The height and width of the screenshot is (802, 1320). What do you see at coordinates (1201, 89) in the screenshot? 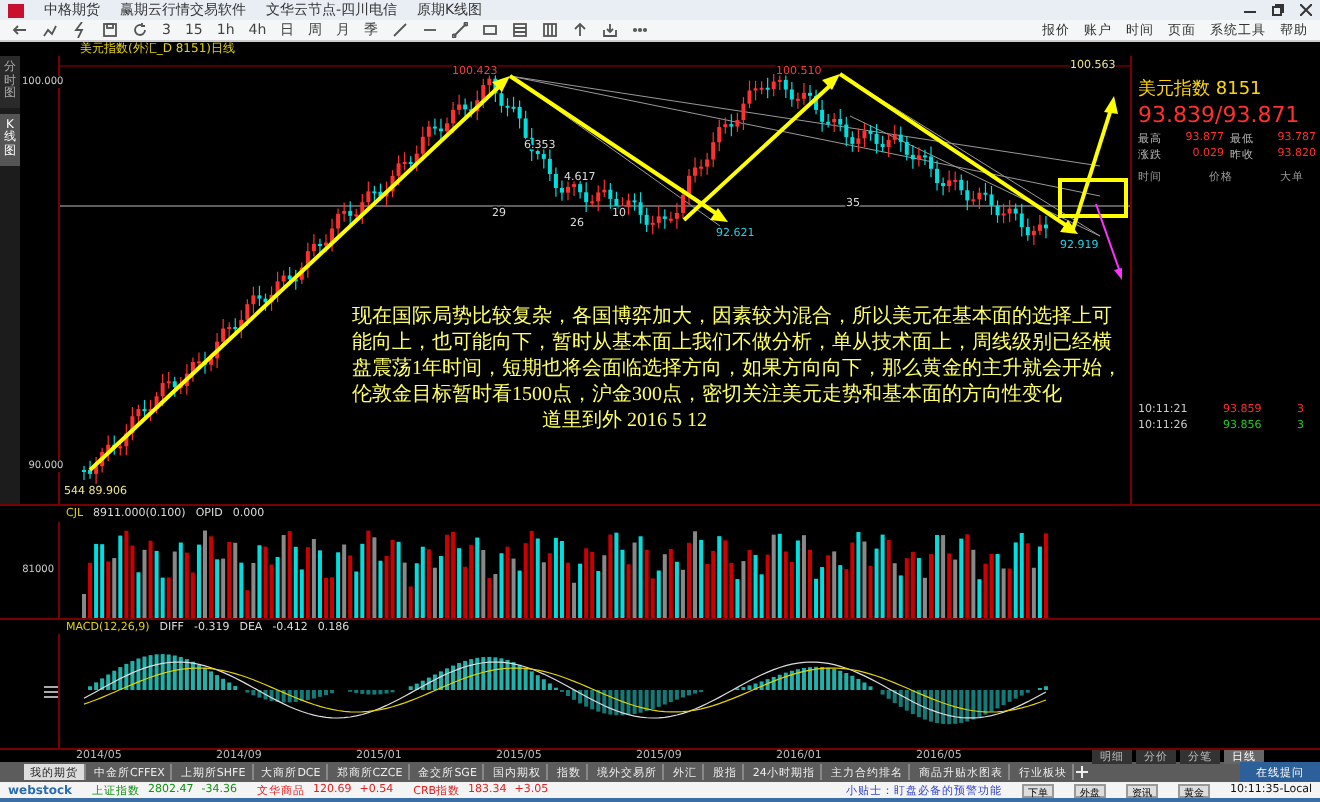
I see `quote-name: 美元指数 8151` at bounding box center [1201, 89].